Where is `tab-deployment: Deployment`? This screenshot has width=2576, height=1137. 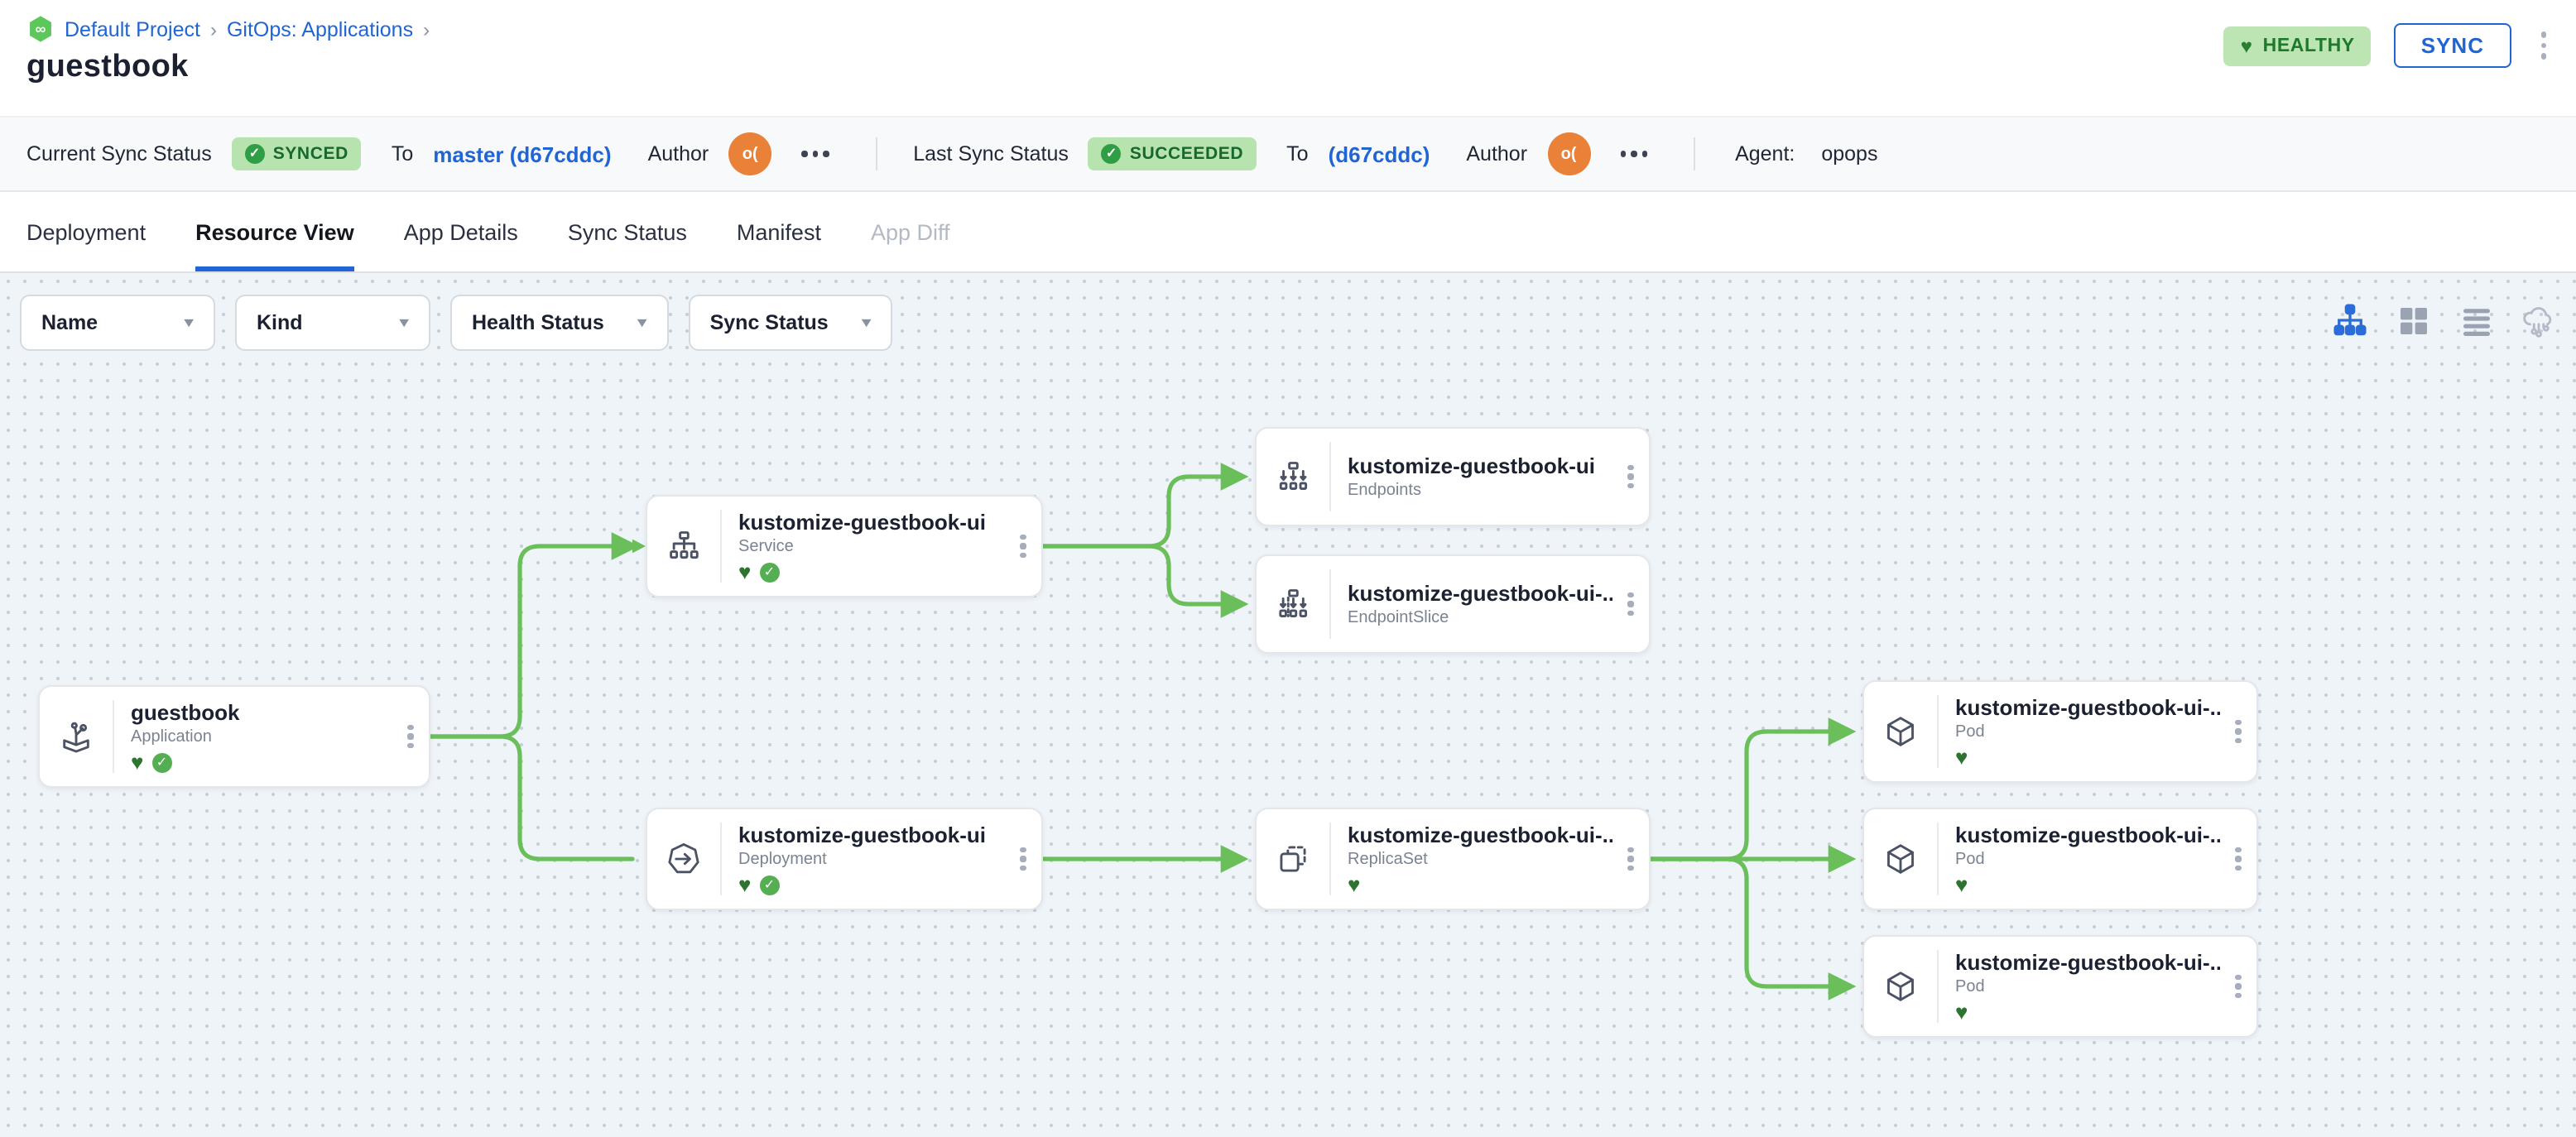
tab-deployment: Deployment is located at coordinates (86, 231).